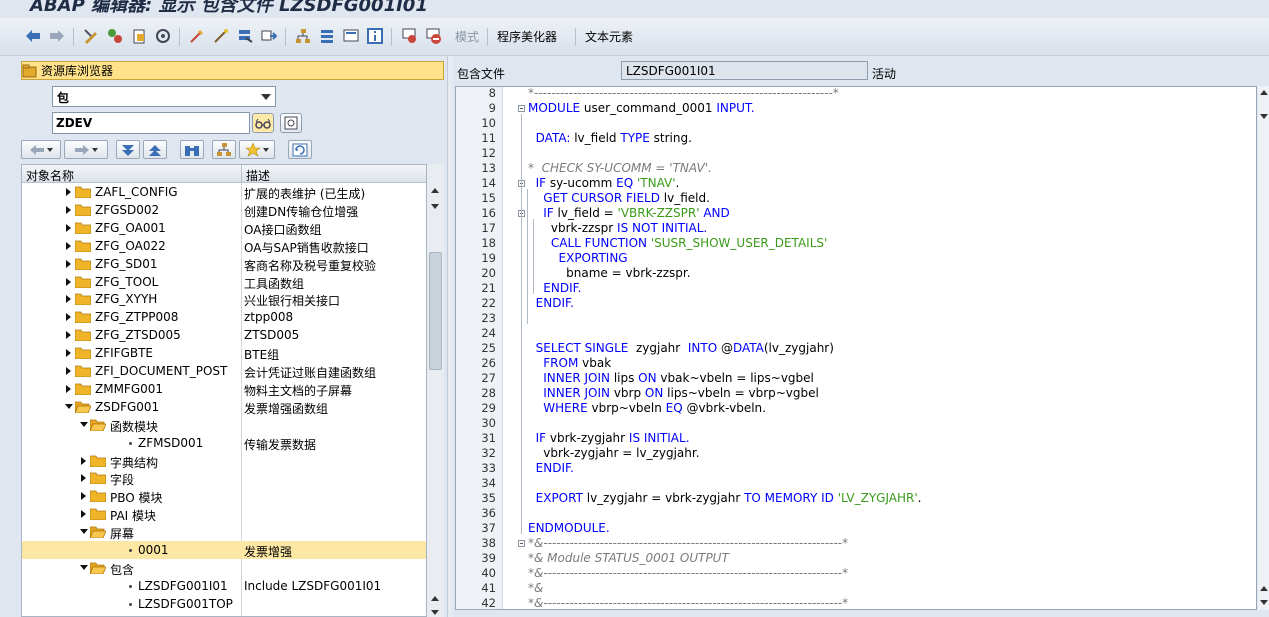 The height and width of the screenshot is (617, 1269). Describe the element at coordinates (628, 213) in the screenshot. I see `code-line: IF lv_field = 'VBRK-ZZSPR' AND` at that location.